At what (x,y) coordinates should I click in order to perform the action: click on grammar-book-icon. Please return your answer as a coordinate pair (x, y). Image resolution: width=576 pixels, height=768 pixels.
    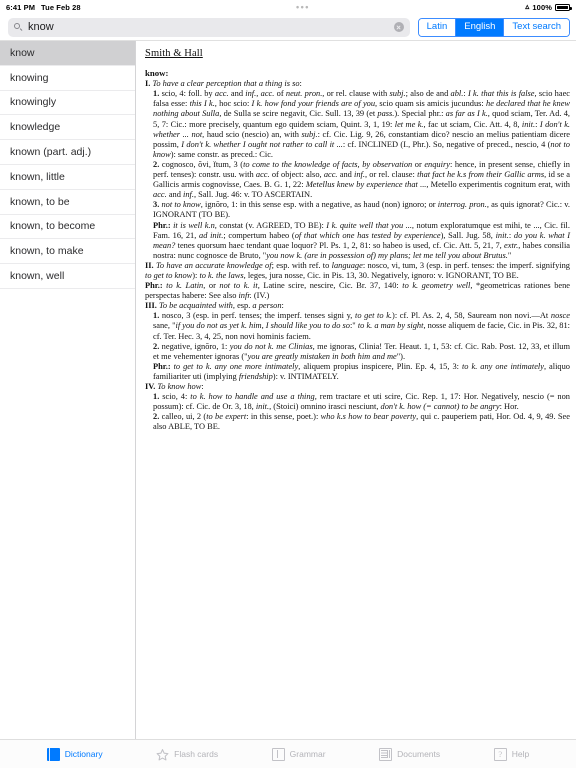
    Looking at the image, I should click on (278, 754).